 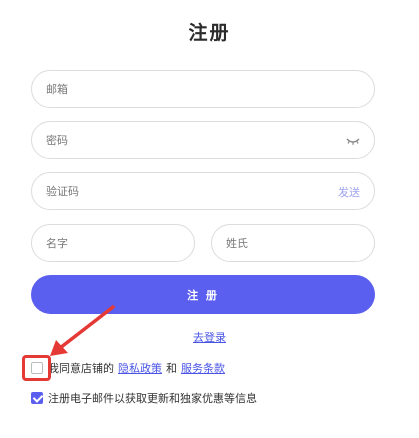 I want to click on newsletter-row: 注册电子邮件以获取更新和独家优惠等信息, so click(x=144, y=398).